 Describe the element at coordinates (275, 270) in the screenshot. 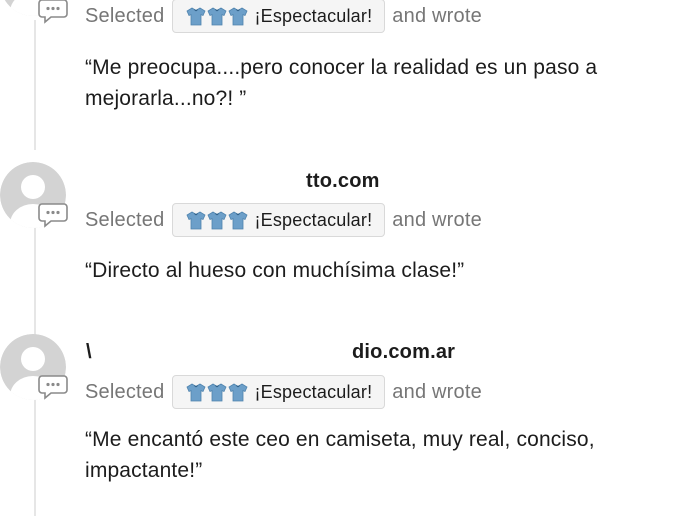

I see `comment-text: “Directo al hueso con muchísima clase!”` at that location.